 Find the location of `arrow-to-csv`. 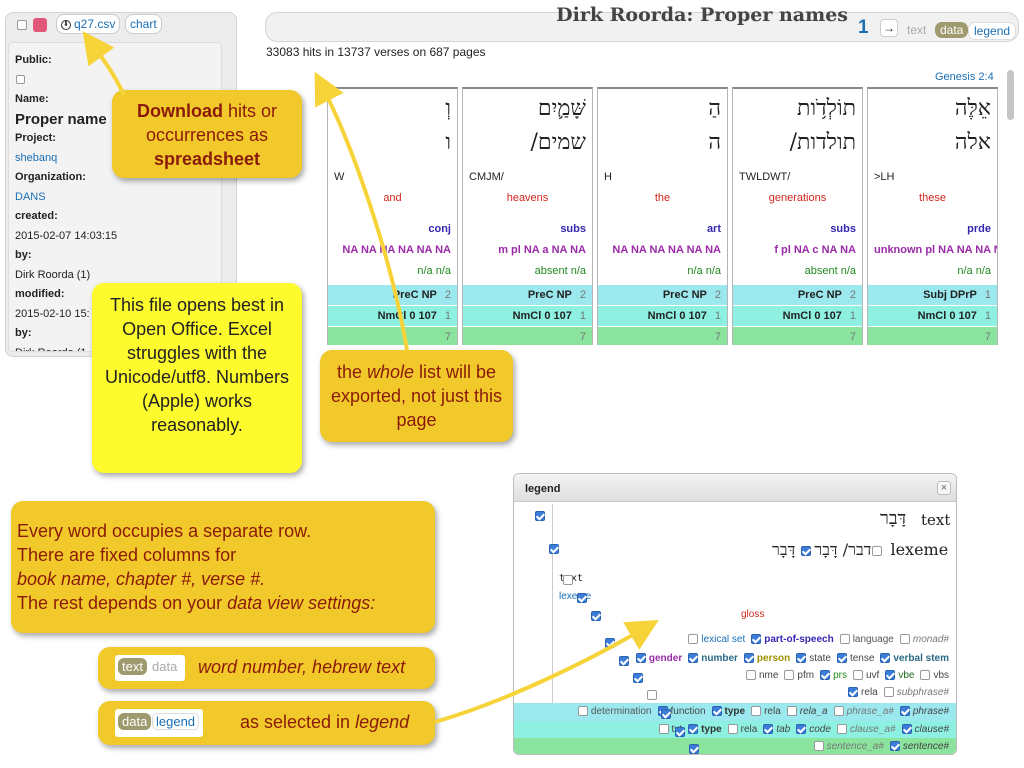

arrow-to-csv is located at coordinates (104, 63).